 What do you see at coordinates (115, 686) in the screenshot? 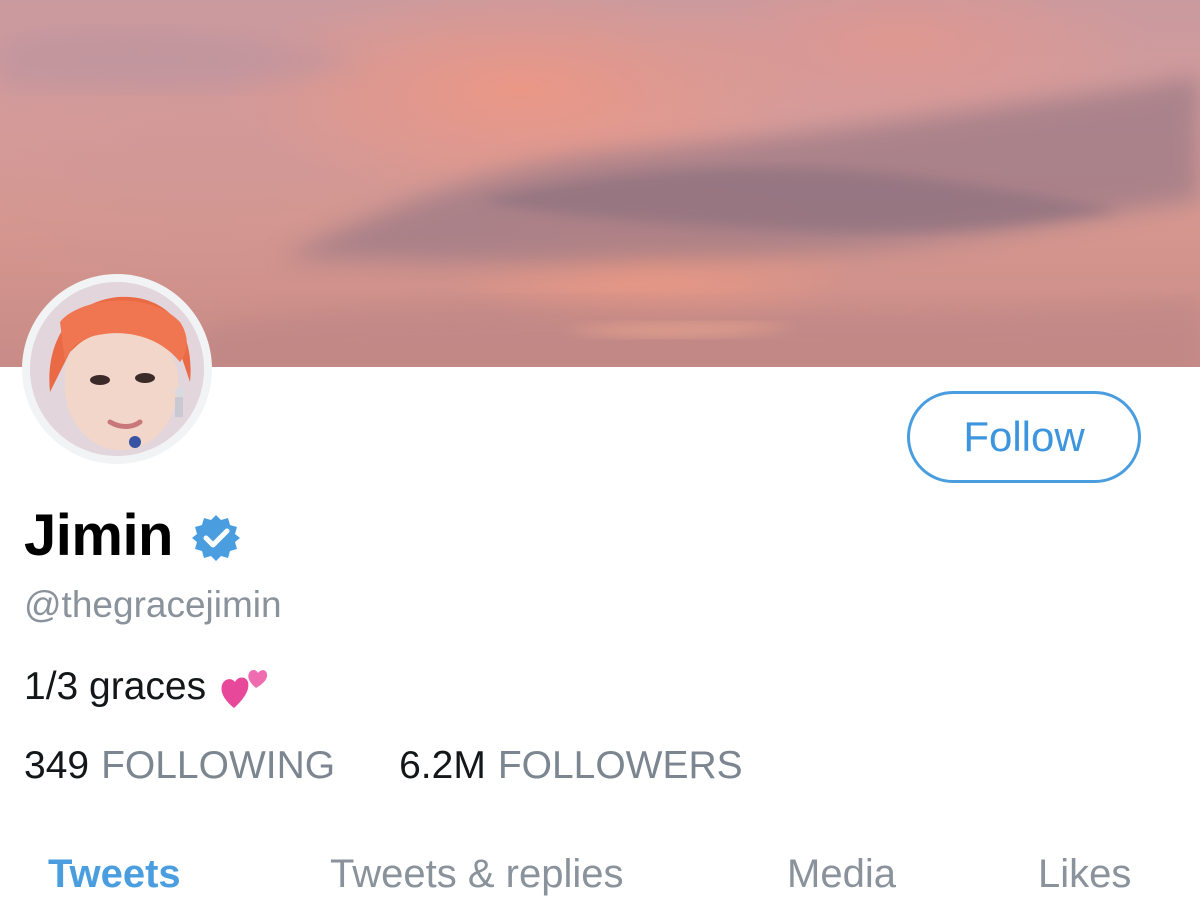
I see `bio-text: 1/3 graces` at bounding box center [115, 686].